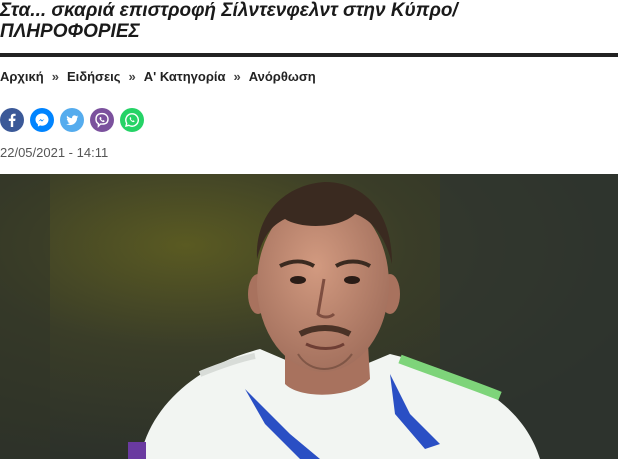  Describe the element at coordinates (282, 76) in the screenshot. I see `breadcrumb-team: Ανόρθωση` at that location.